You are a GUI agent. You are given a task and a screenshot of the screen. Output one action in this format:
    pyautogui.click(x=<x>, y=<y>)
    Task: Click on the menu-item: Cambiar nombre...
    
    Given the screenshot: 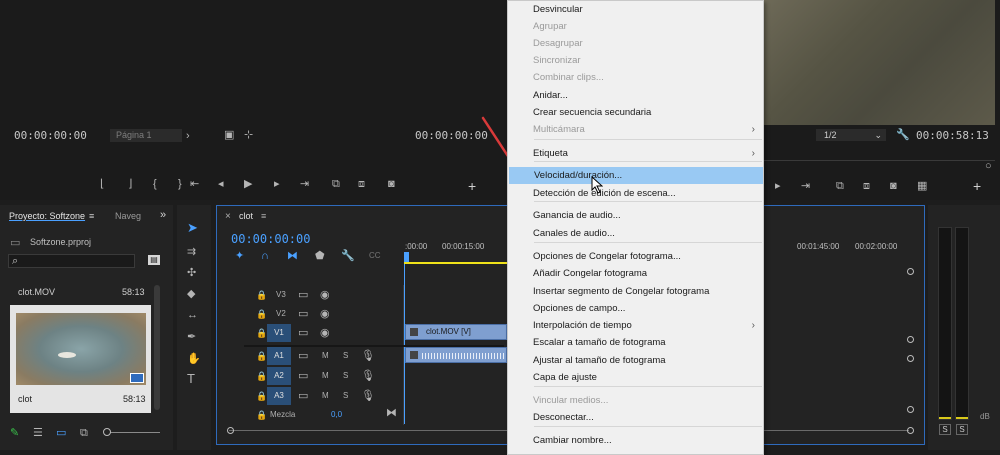 What is the action you would take?
    pyautogui.click(x=635, y=440)
    